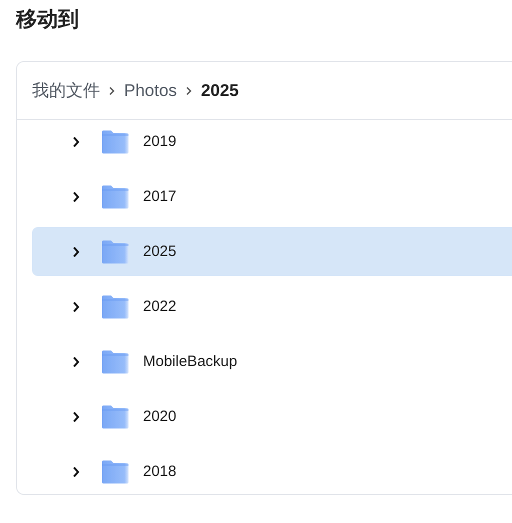  I want to click on folder-row: 2020, so click(272, 416).